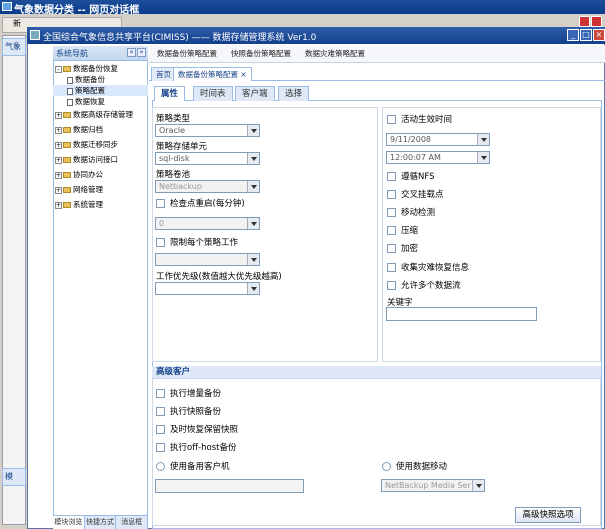 Image resolution: width=605 pixels, height=529 pixels. Describe the element at coordinates (131, 52) in the screenshot. I see `collapse-left-icon: «` at that location.